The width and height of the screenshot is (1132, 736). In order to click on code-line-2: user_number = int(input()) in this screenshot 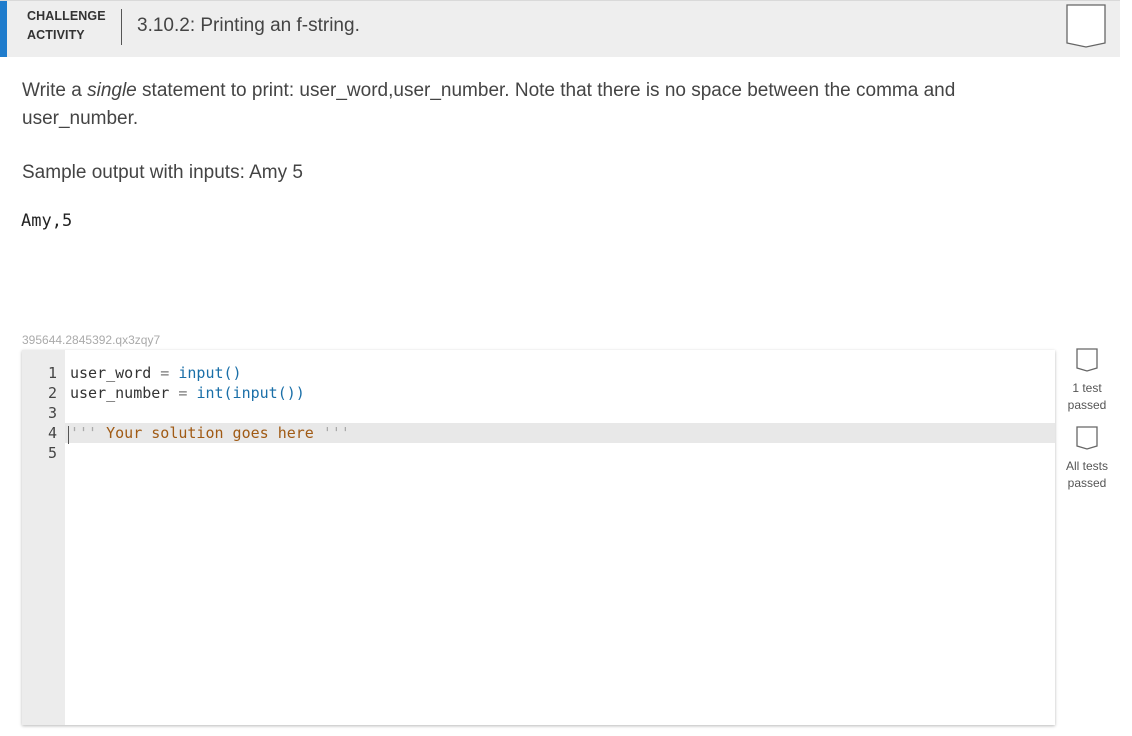, I will do `click(187, 393)`.